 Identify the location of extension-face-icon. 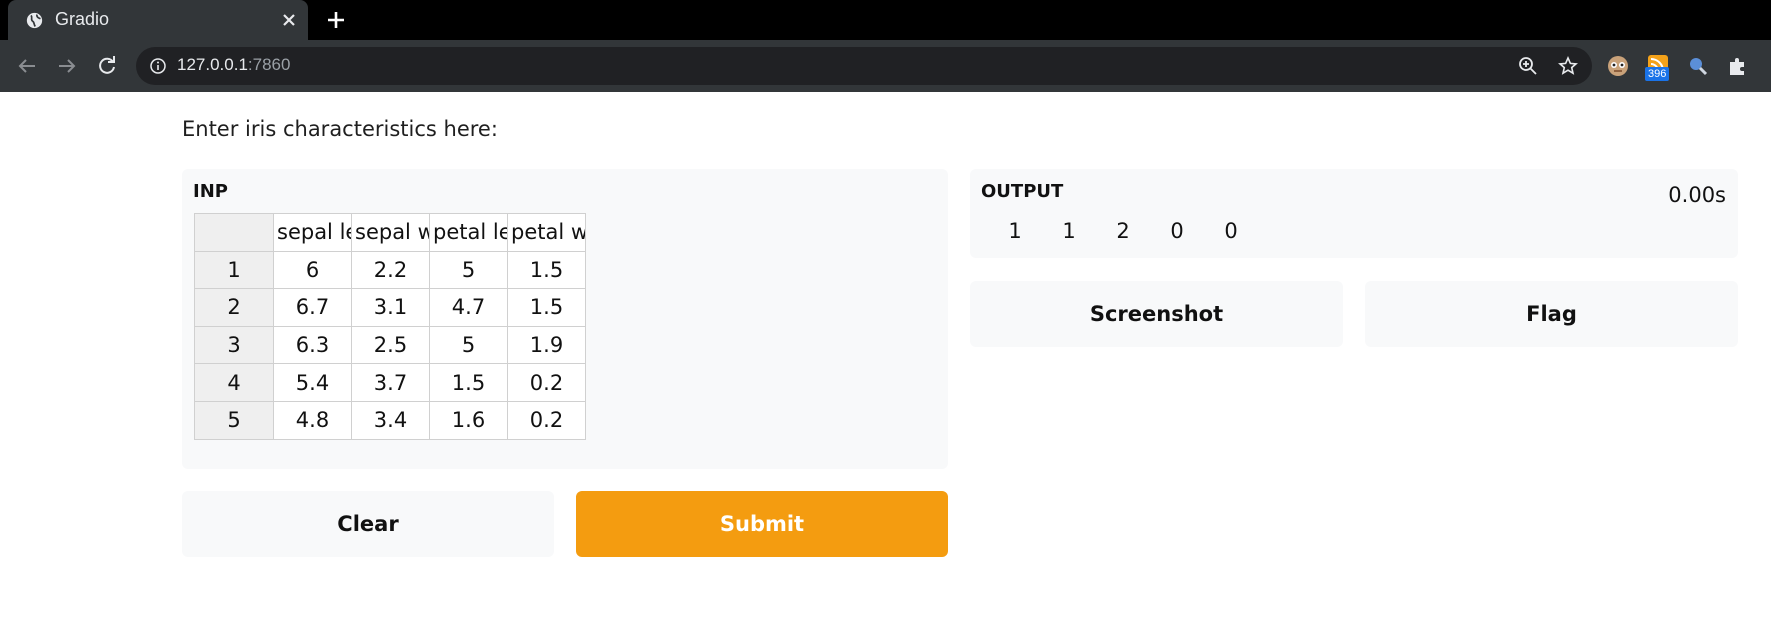
(1618, 66).